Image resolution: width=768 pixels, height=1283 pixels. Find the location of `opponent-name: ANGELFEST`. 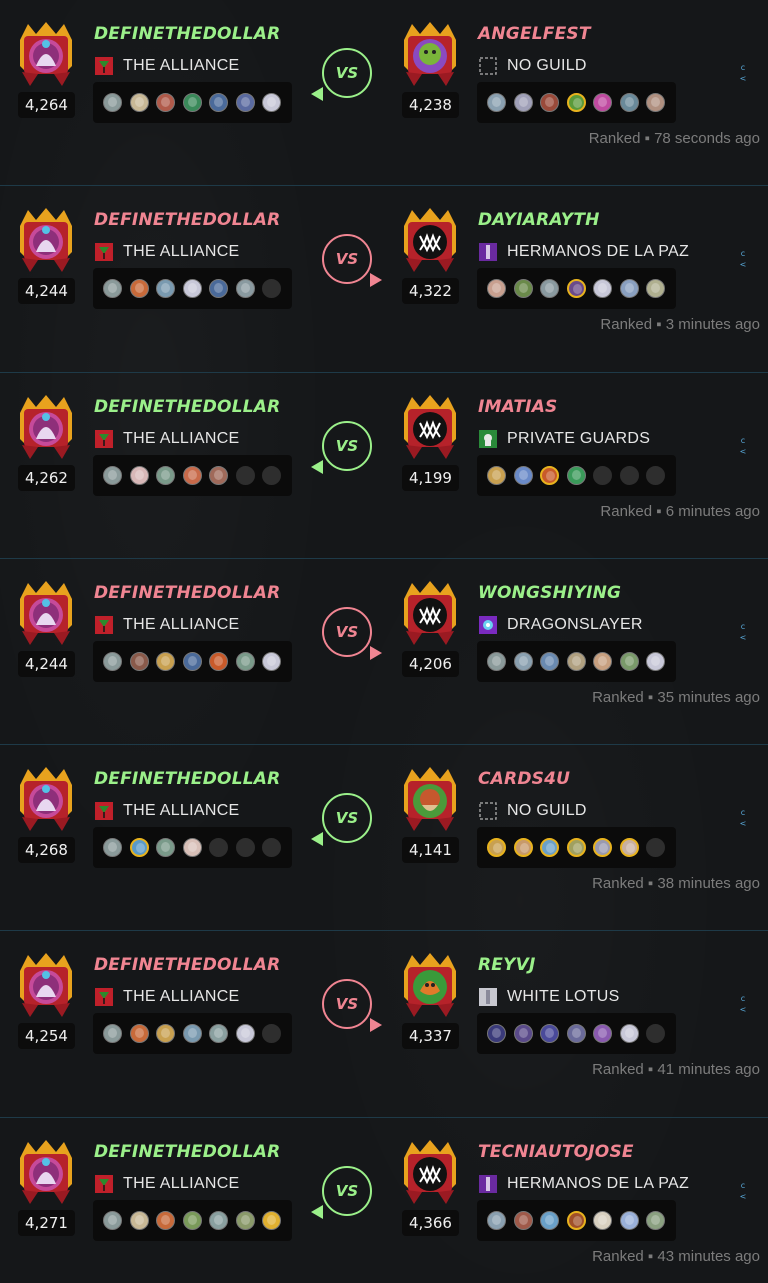

opponent-name: ANGELFEST is located at coordinates (534, 34).